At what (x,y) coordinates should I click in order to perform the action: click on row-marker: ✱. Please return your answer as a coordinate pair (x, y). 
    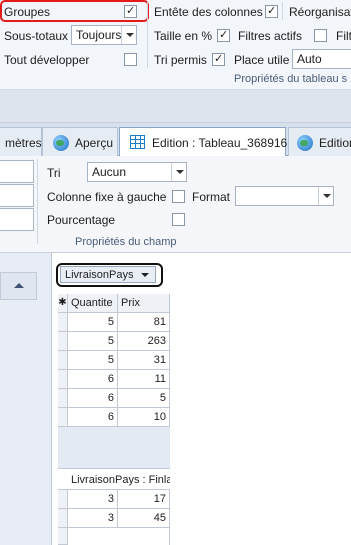
    Looking at the image, I should click on (63, 303).